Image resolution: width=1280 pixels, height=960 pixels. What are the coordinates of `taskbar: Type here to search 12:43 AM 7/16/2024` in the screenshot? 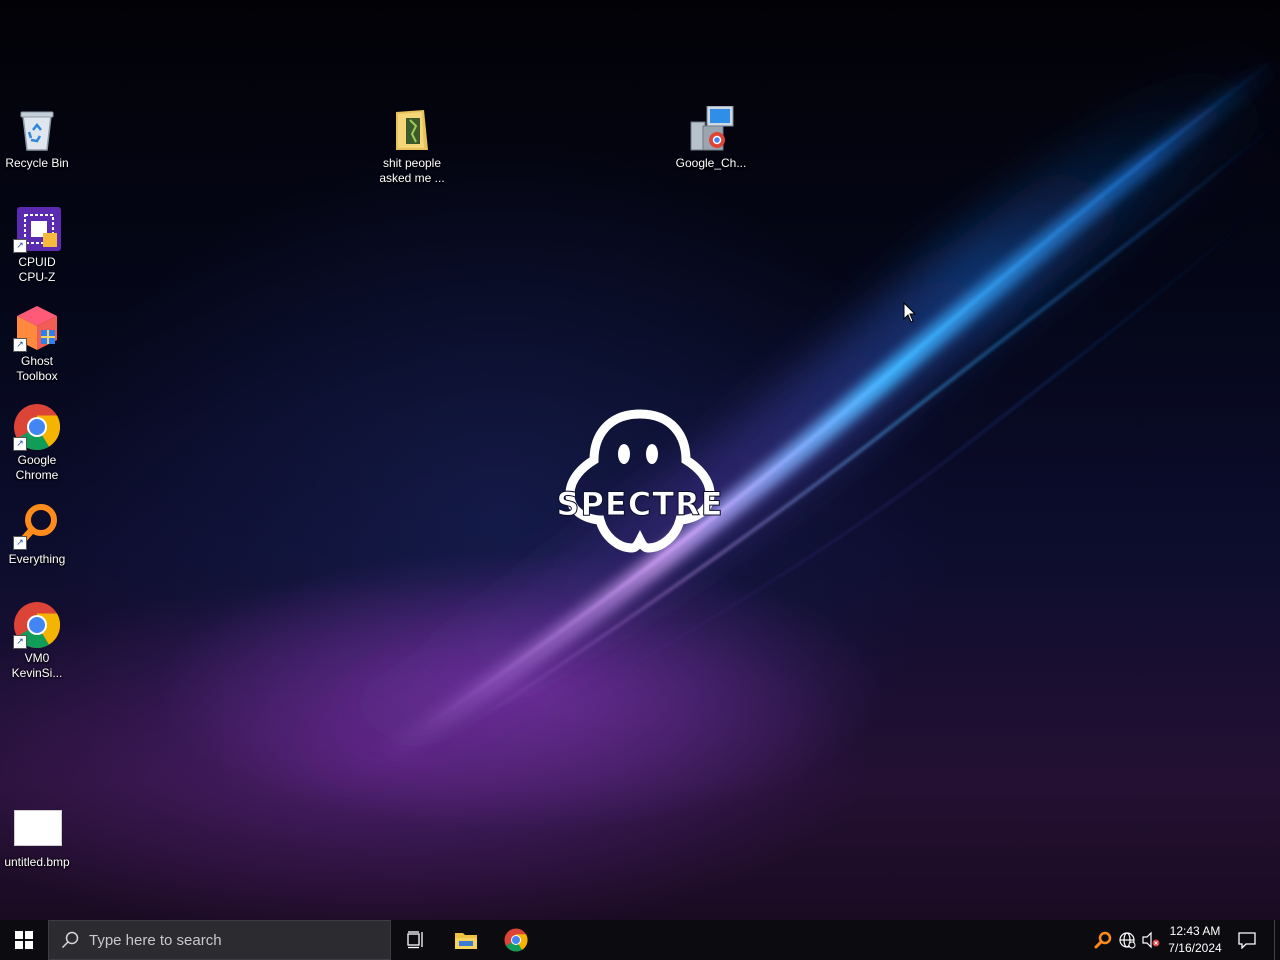 It's located at (640, 940).